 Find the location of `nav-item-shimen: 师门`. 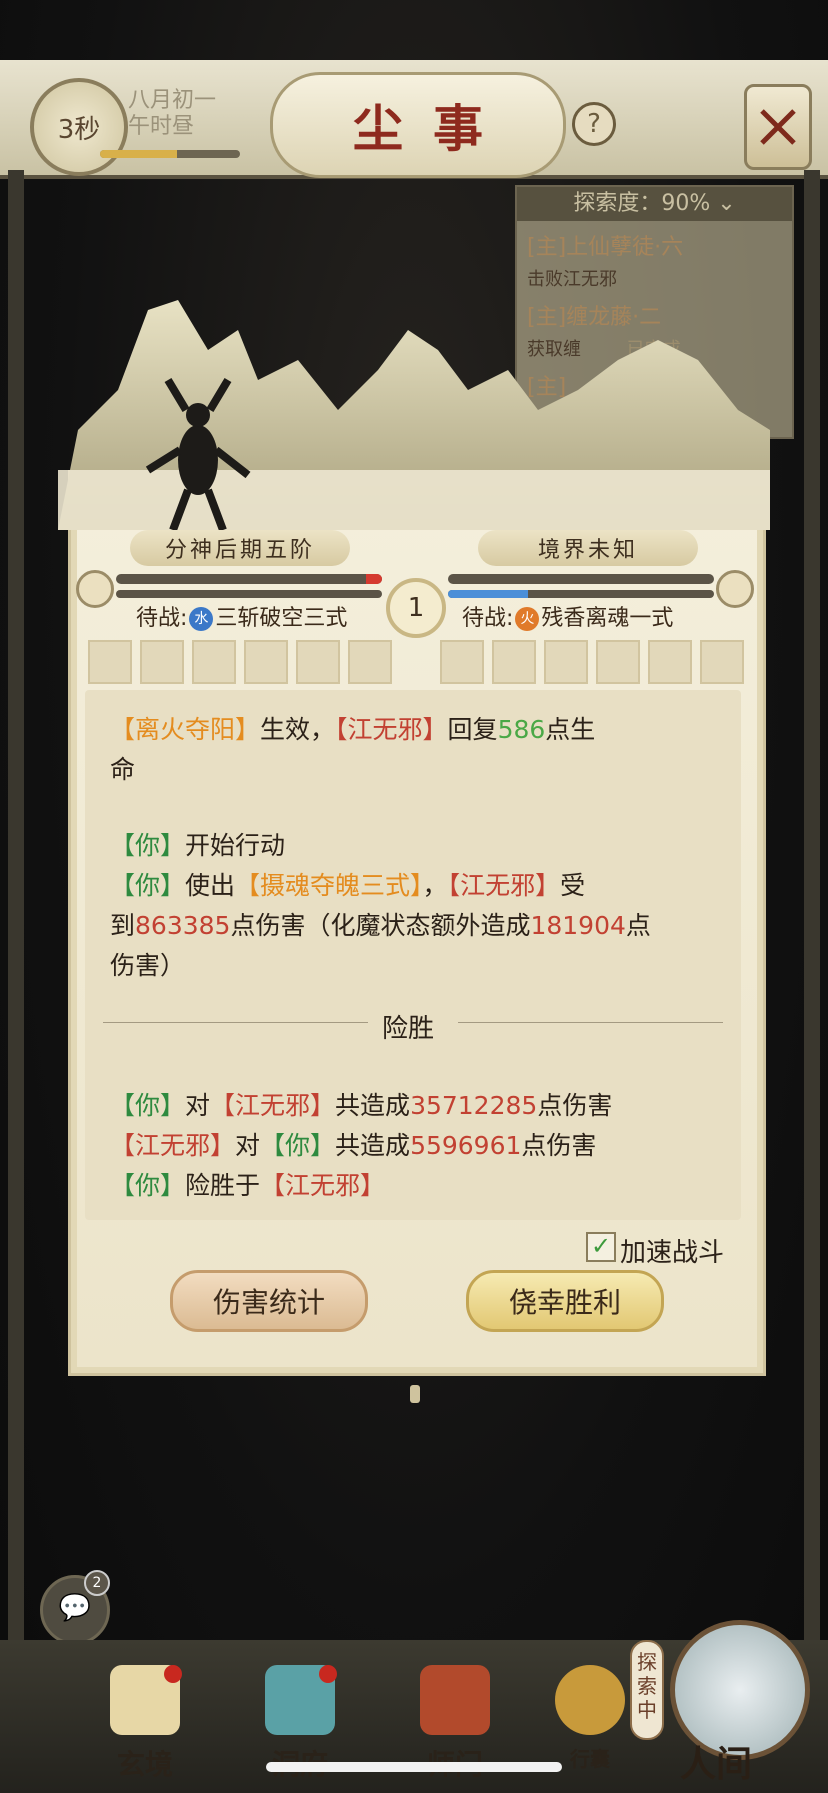

nav-item-shimen: 师门 is located at coordinates (455, 1723).